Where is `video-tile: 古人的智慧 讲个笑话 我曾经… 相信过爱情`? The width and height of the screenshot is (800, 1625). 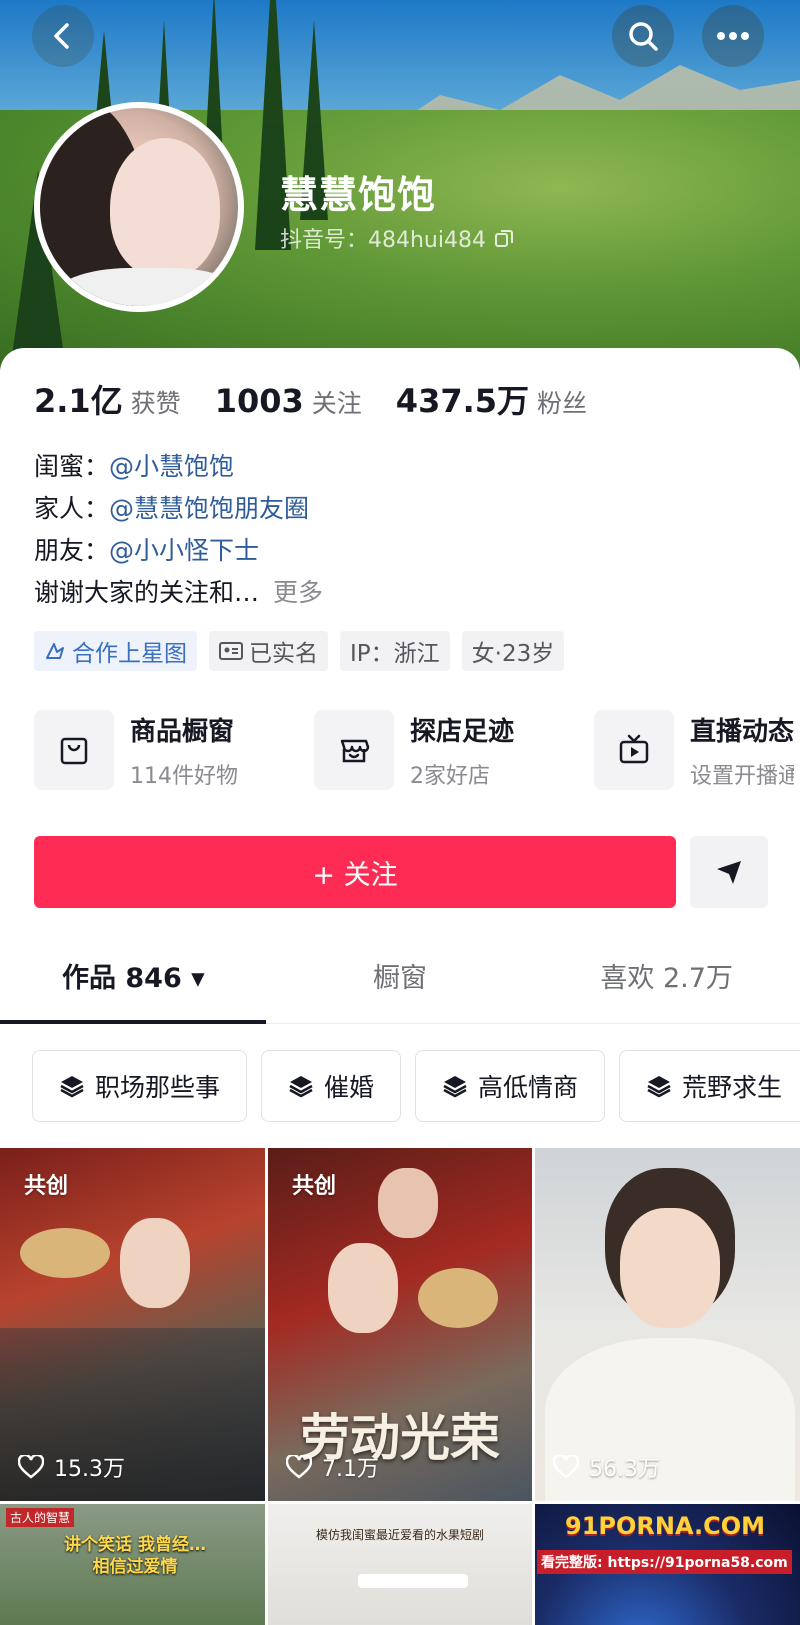
video-tile: 古人的智慧 讲个笑话 我曾经… 相信过爱情 is located at coordinates (132, 1564).